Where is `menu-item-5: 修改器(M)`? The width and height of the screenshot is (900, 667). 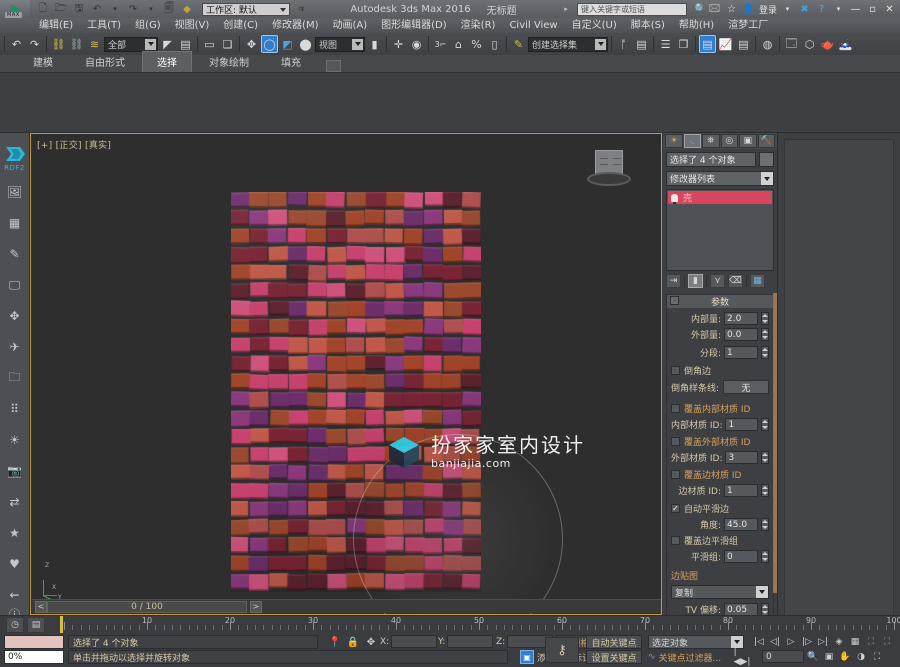 menu-item-5: 修改器(M) is located at coordinates (295, 25).